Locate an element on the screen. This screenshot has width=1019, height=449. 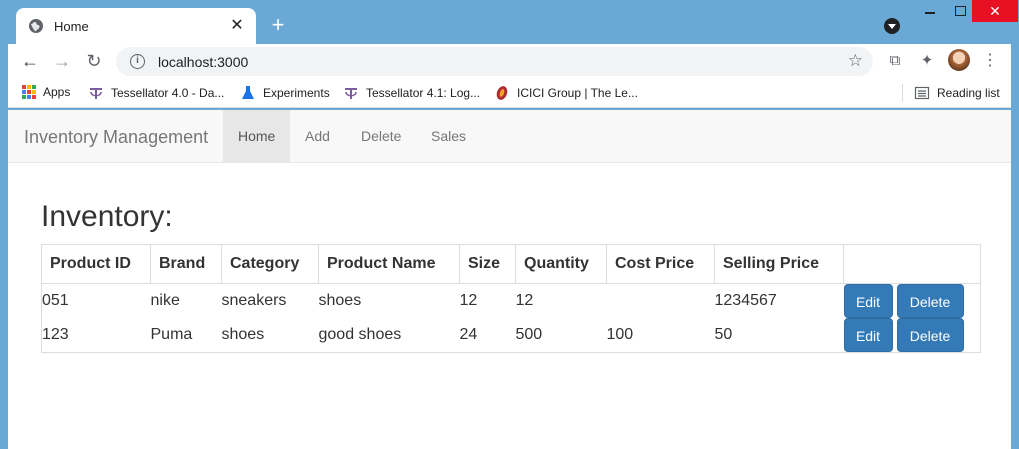
media-icon: ⧉ is located at coordinates (895, 61).